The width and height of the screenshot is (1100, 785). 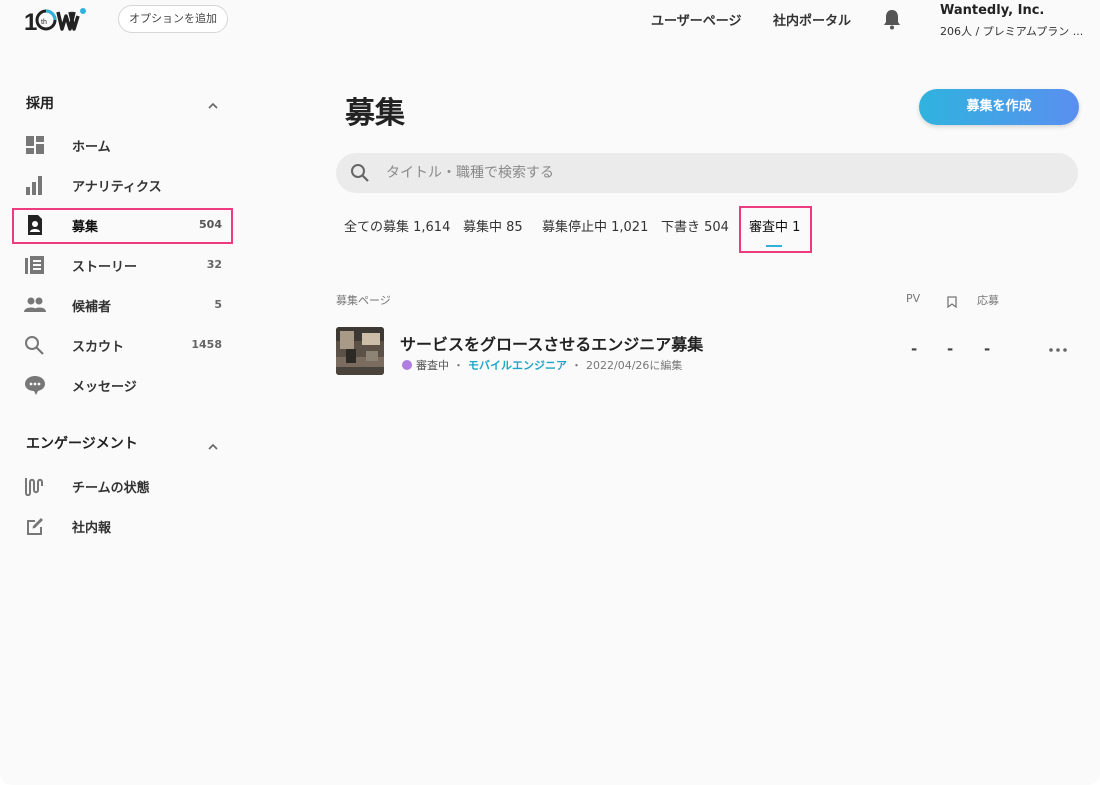 I want to click on sidebar-item-candidates: 候補者 5, so click(x=122, y=305).